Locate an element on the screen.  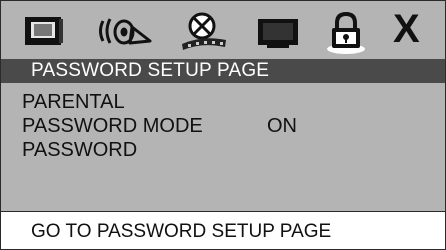
password-mode-value: ON is located at coordinates (282, 126).